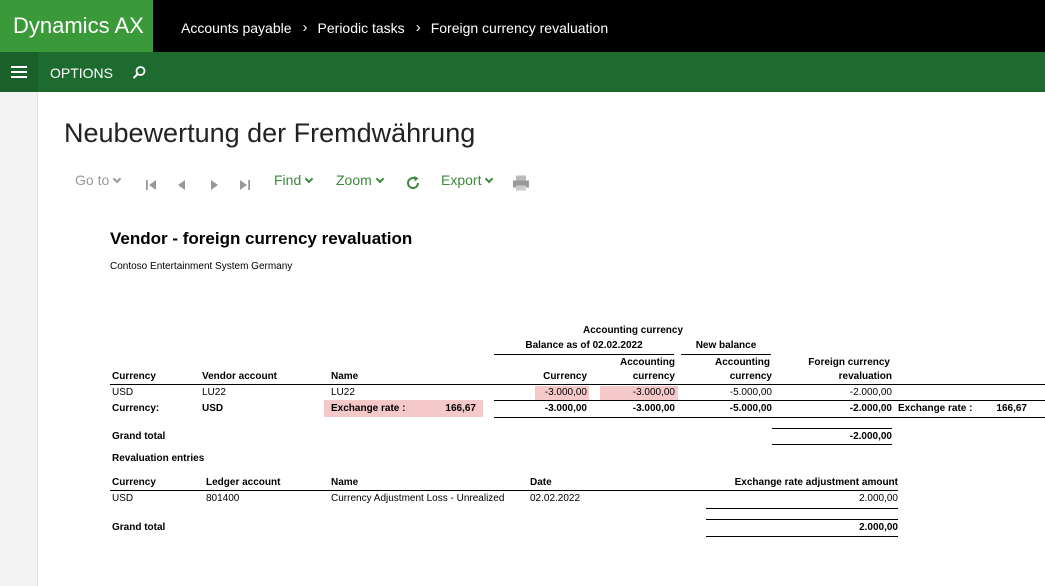  Describe the element at coordinates (215, 185) in the screenshot. I see `next-page-icon` at that location.